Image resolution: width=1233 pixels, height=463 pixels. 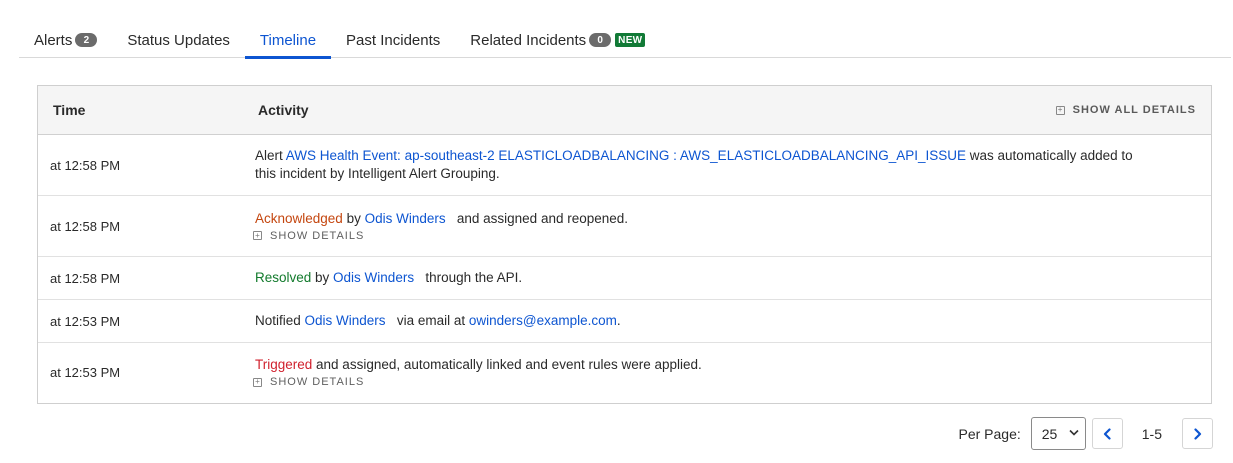 I want to click on time-column-header: Time, so click(x=69, y=110).